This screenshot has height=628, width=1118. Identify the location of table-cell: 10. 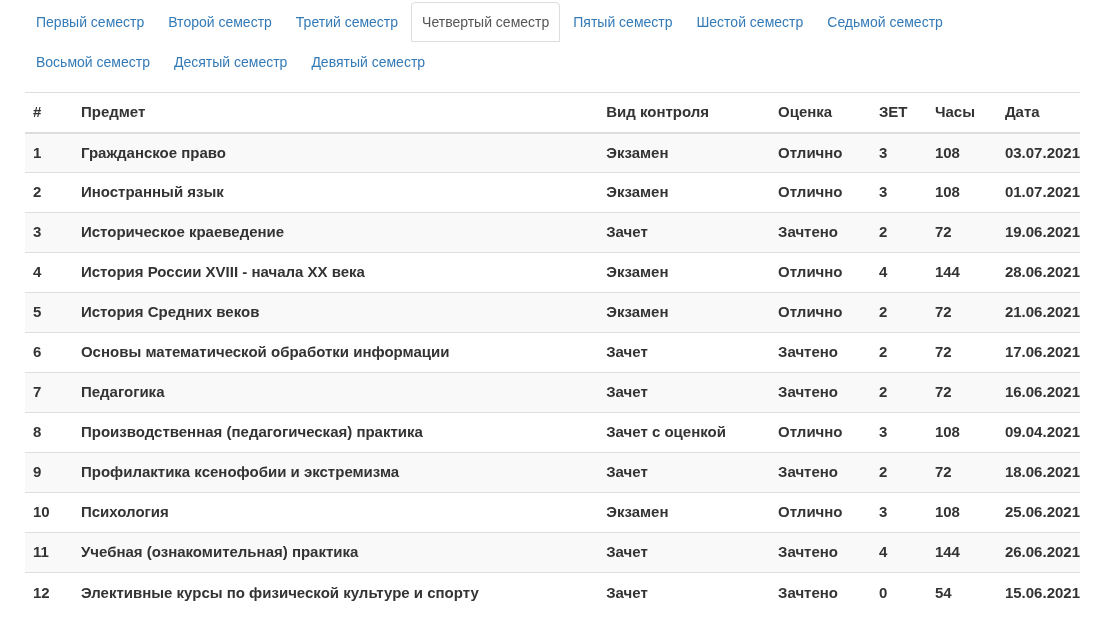
(49, 512).